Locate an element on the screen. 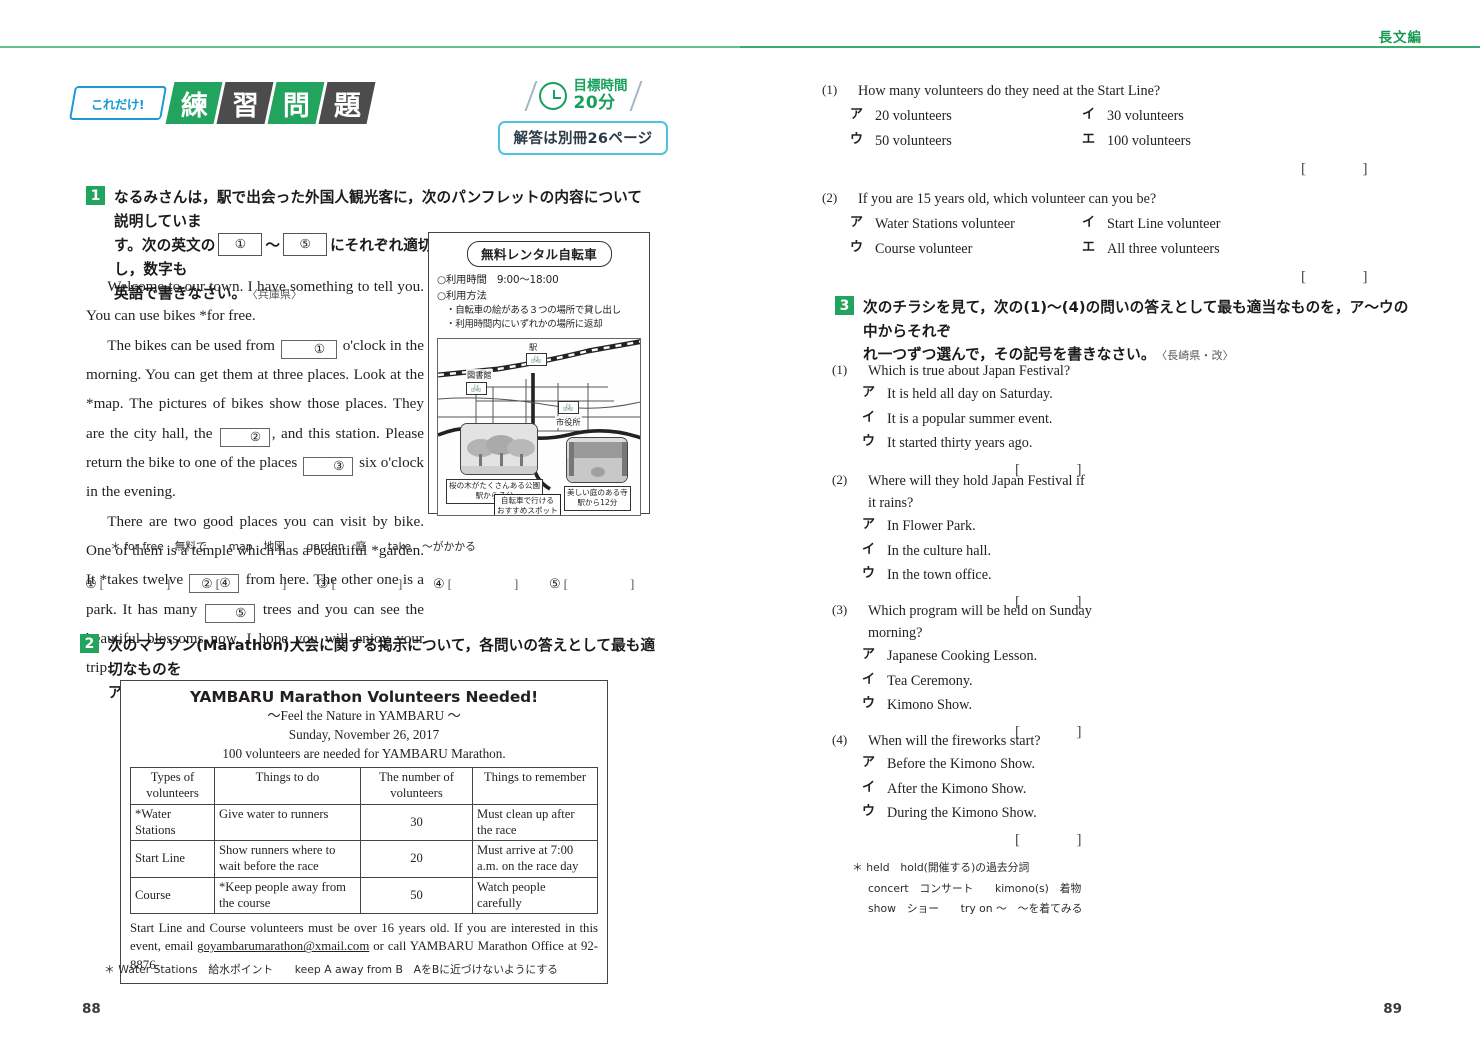  bike-icon-cityhall: 🚲 is located at coordinates (568, 407).